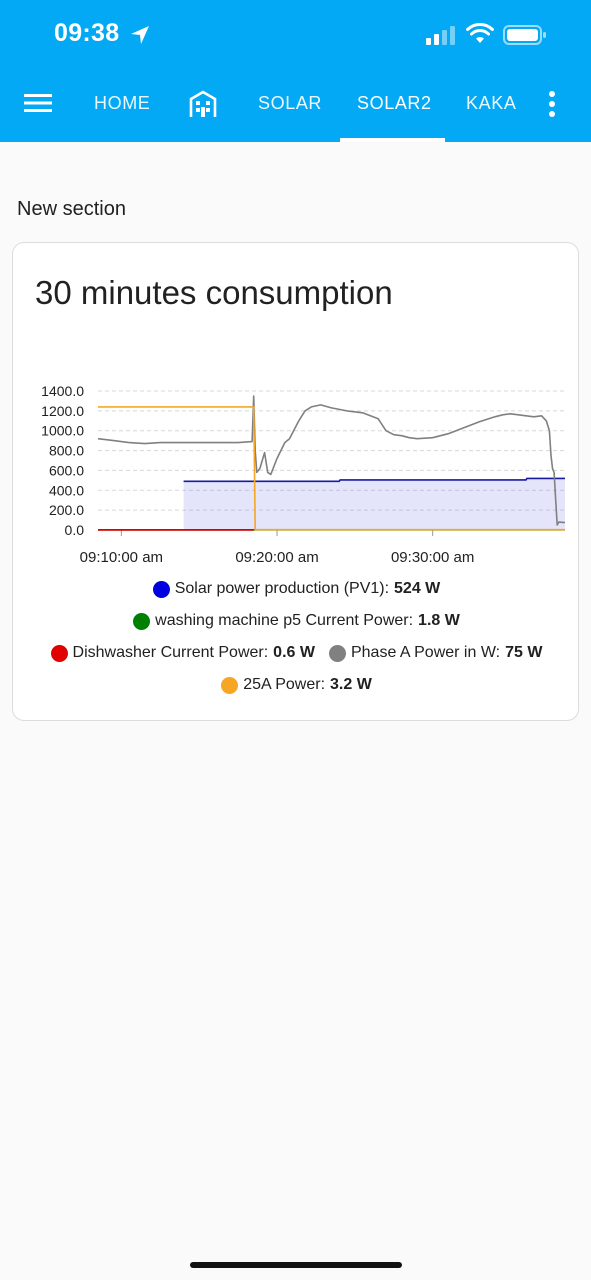  I want to click on y-tick-label: 400.0, so click(66, 490).